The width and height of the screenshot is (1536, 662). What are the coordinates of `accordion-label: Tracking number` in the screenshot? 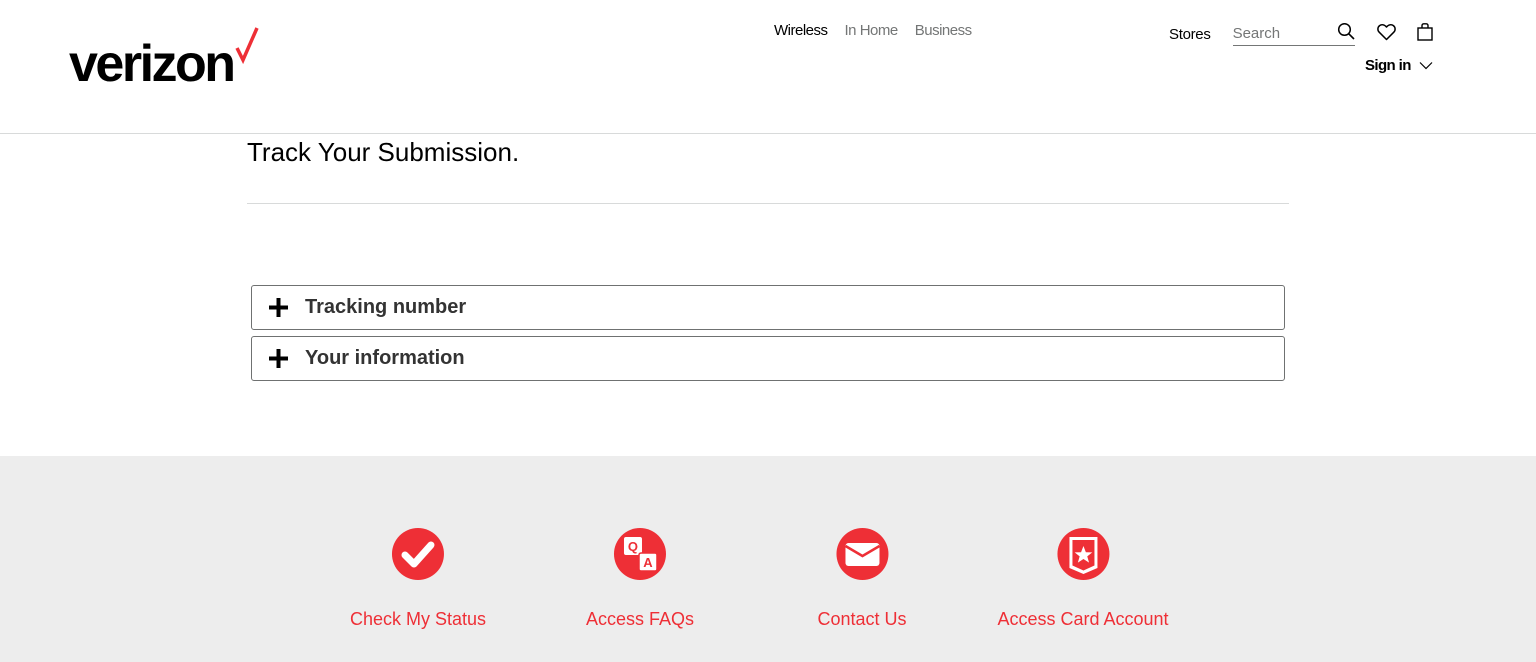 It's located at (386, 307).